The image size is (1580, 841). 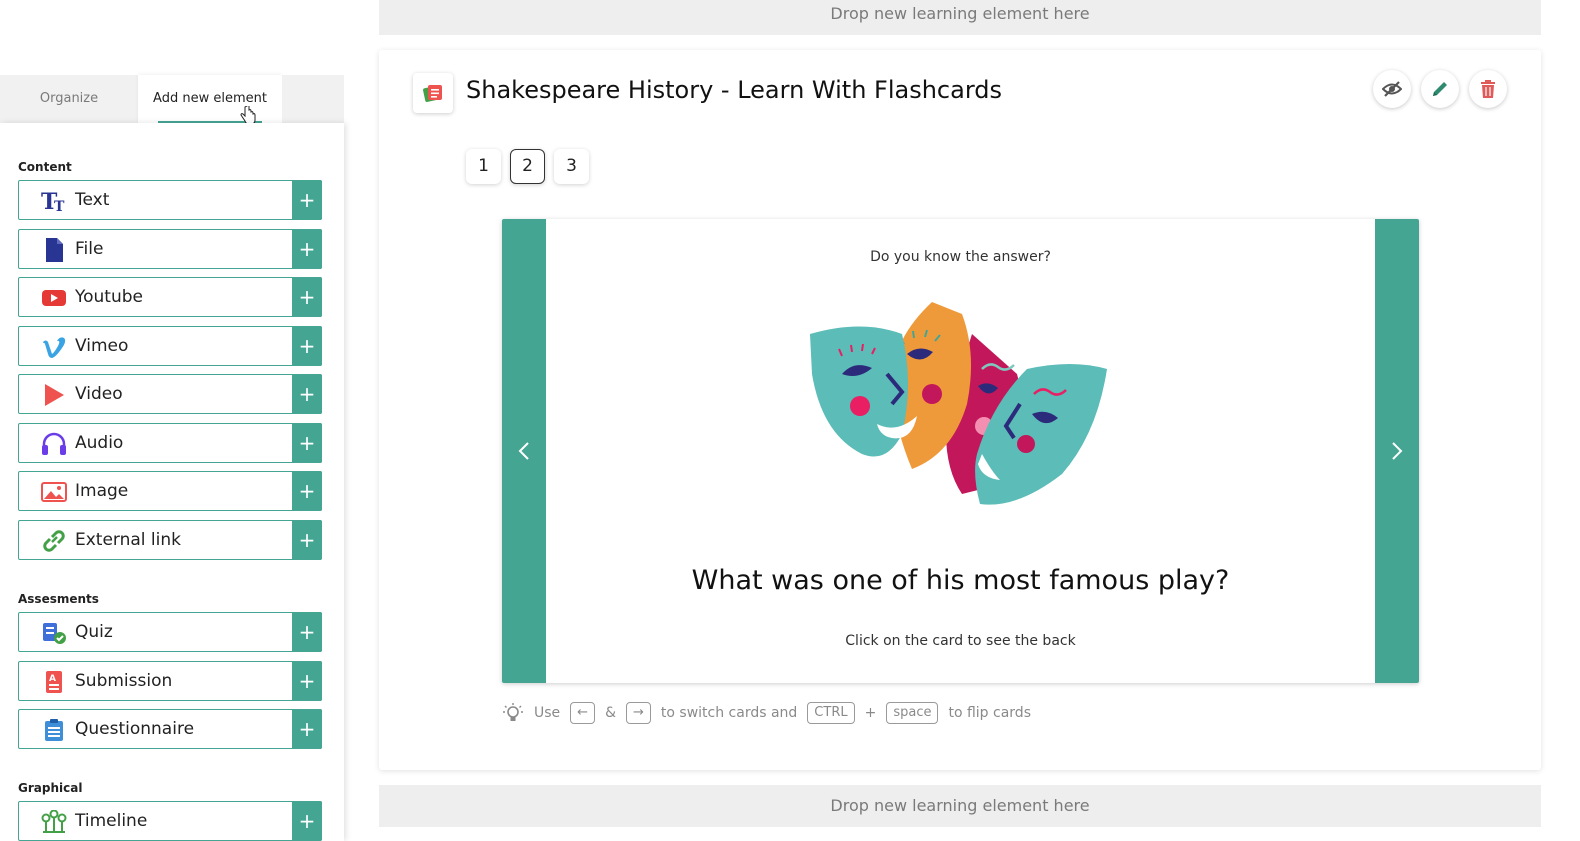 What do you see at coordinates (102, 346) in the screenshot?
I see `element-label: Vimeo` at bounding box center [102, 346].